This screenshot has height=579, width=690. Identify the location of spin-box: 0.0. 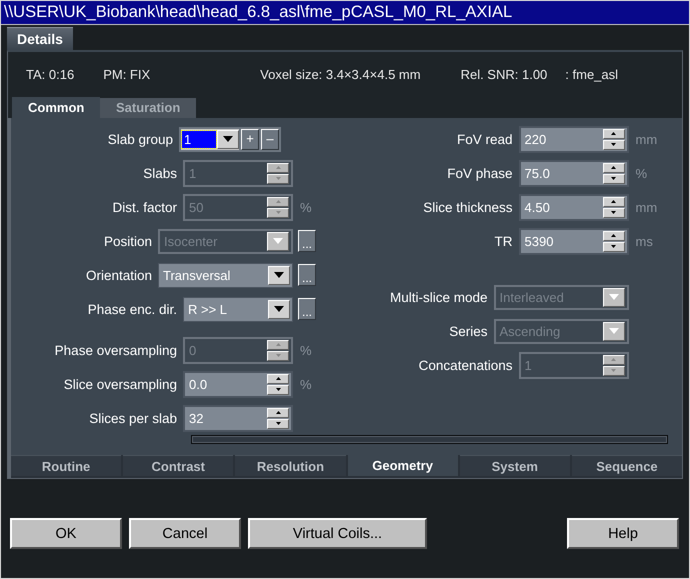
(238, 384).